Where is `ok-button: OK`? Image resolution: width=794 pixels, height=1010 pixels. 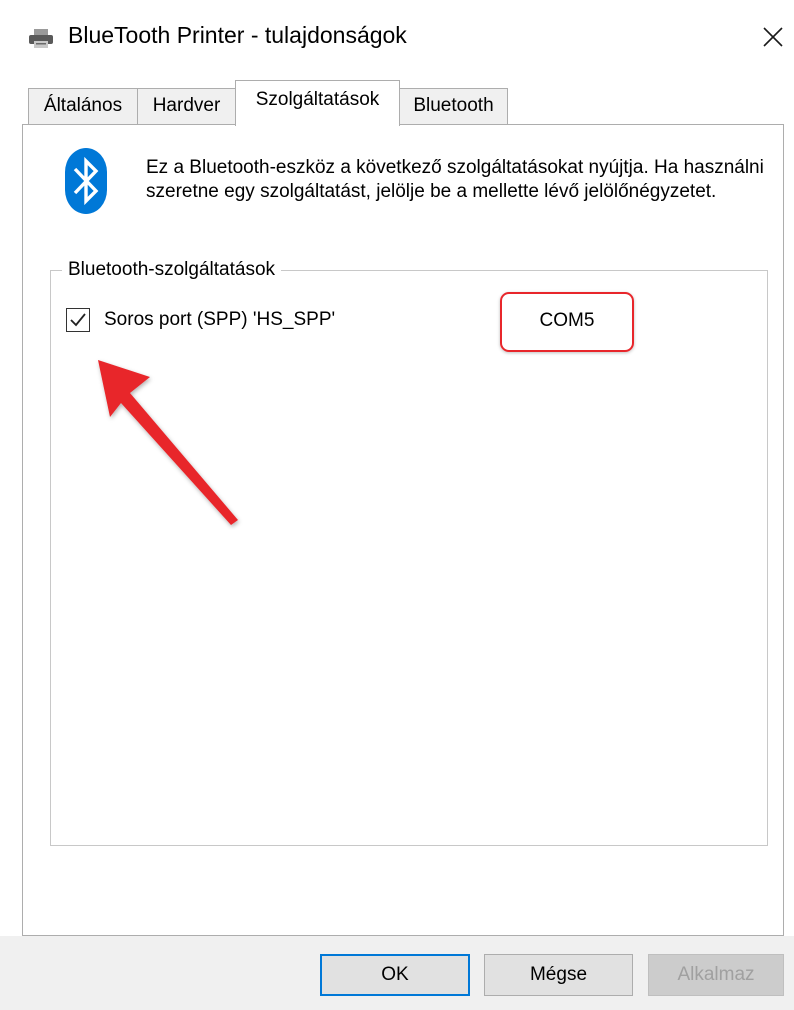 ok-button: OK is located at coordinates (395, 975).